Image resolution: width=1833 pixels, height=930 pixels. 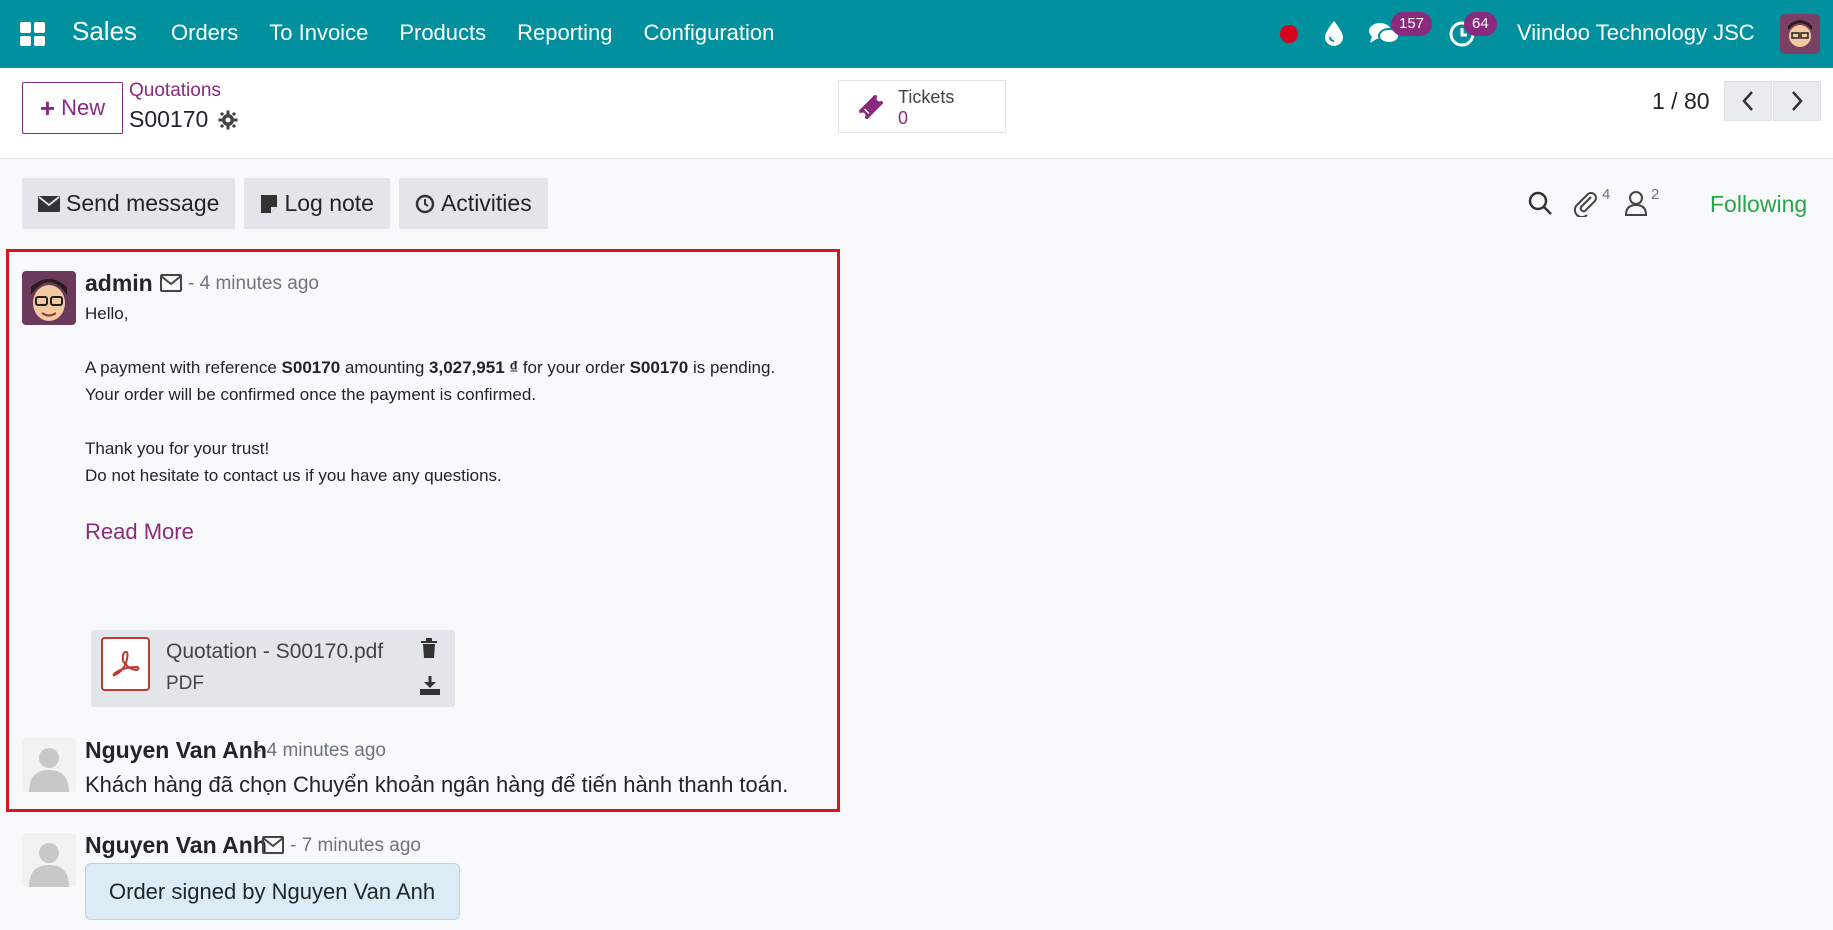 I want to click on tickets-count: 0, so click(x=903, y=118).